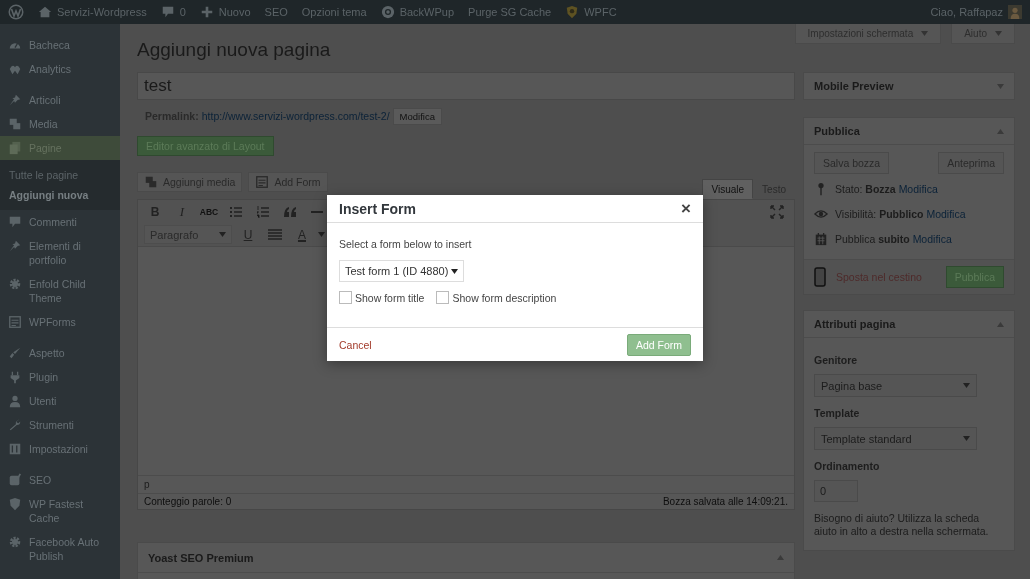 This screenshot has width=1030, height=579. I want to click on parent-select: Pagina base, so click(895, 385).